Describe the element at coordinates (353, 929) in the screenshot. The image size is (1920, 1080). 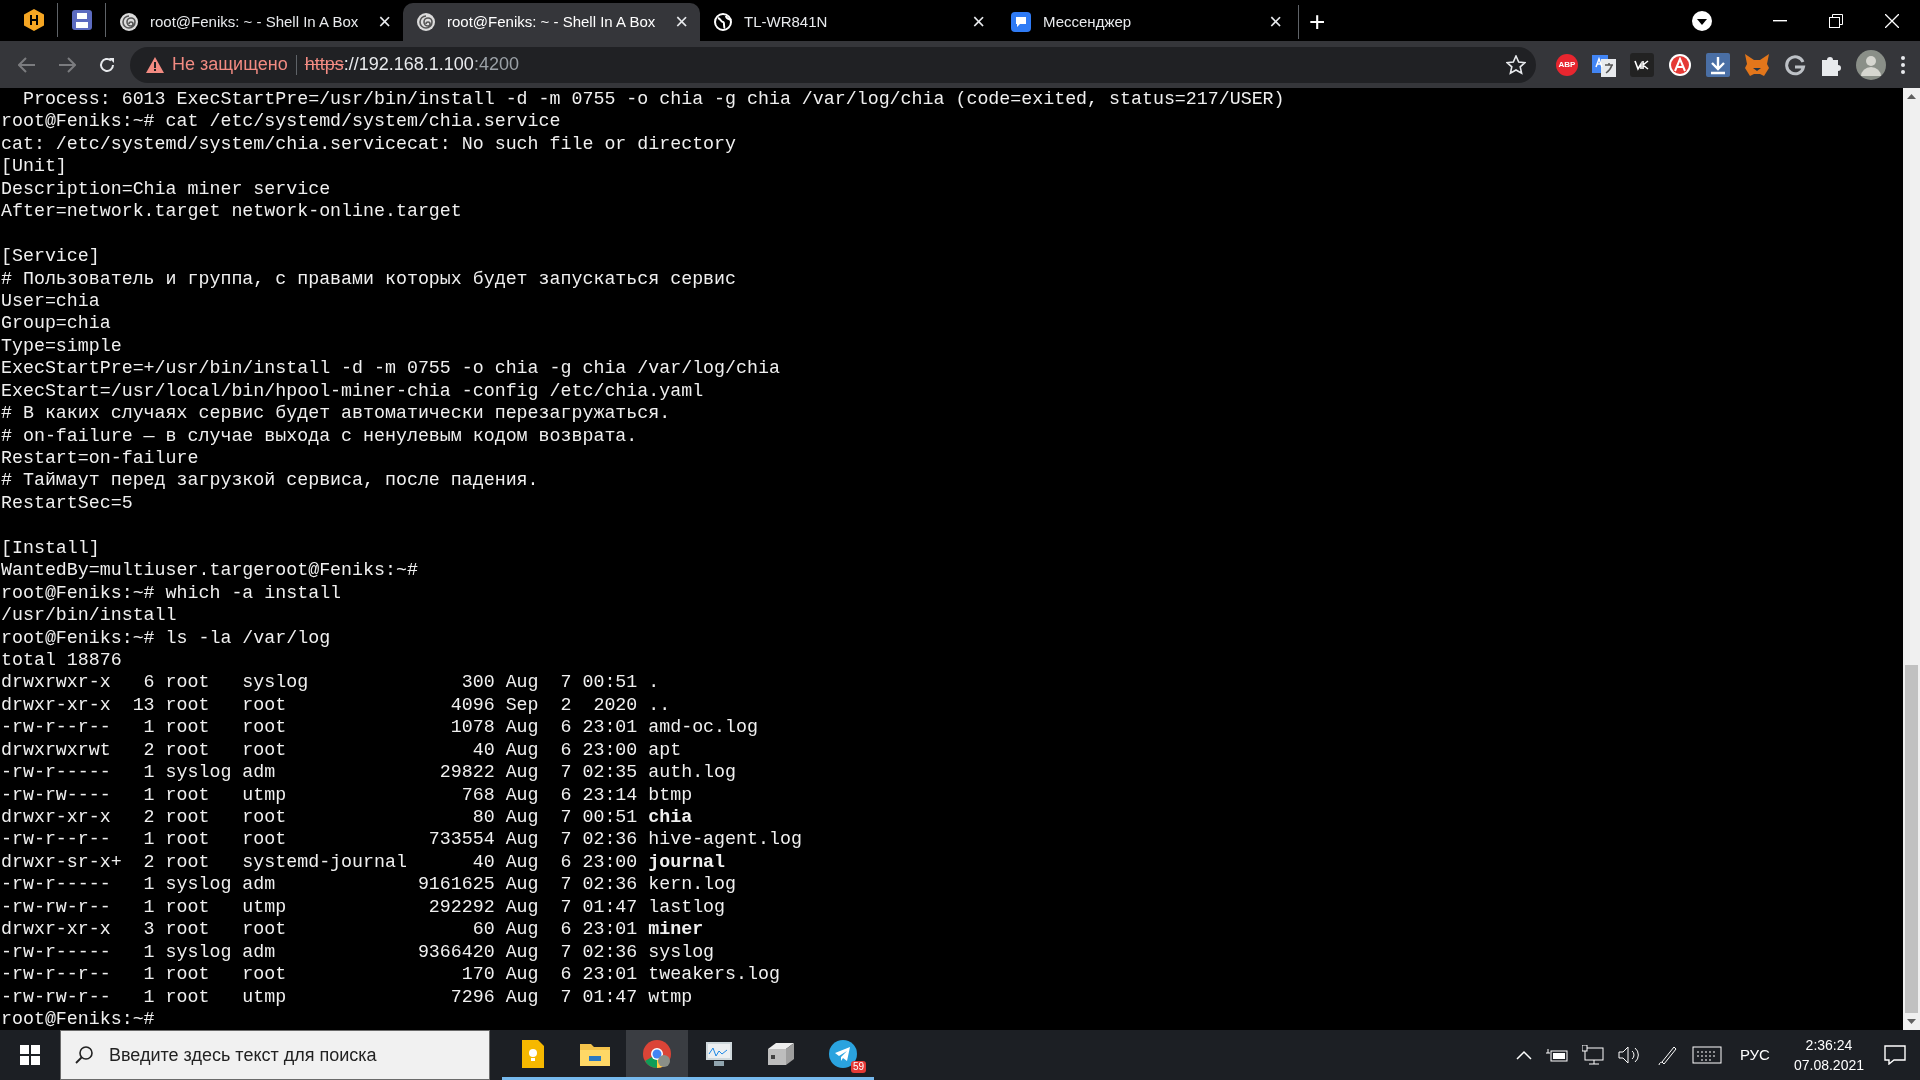
I see `terminal-line: drwxr-xr-x 3 root root 60 Aug 6 23:01 miner` at that location.